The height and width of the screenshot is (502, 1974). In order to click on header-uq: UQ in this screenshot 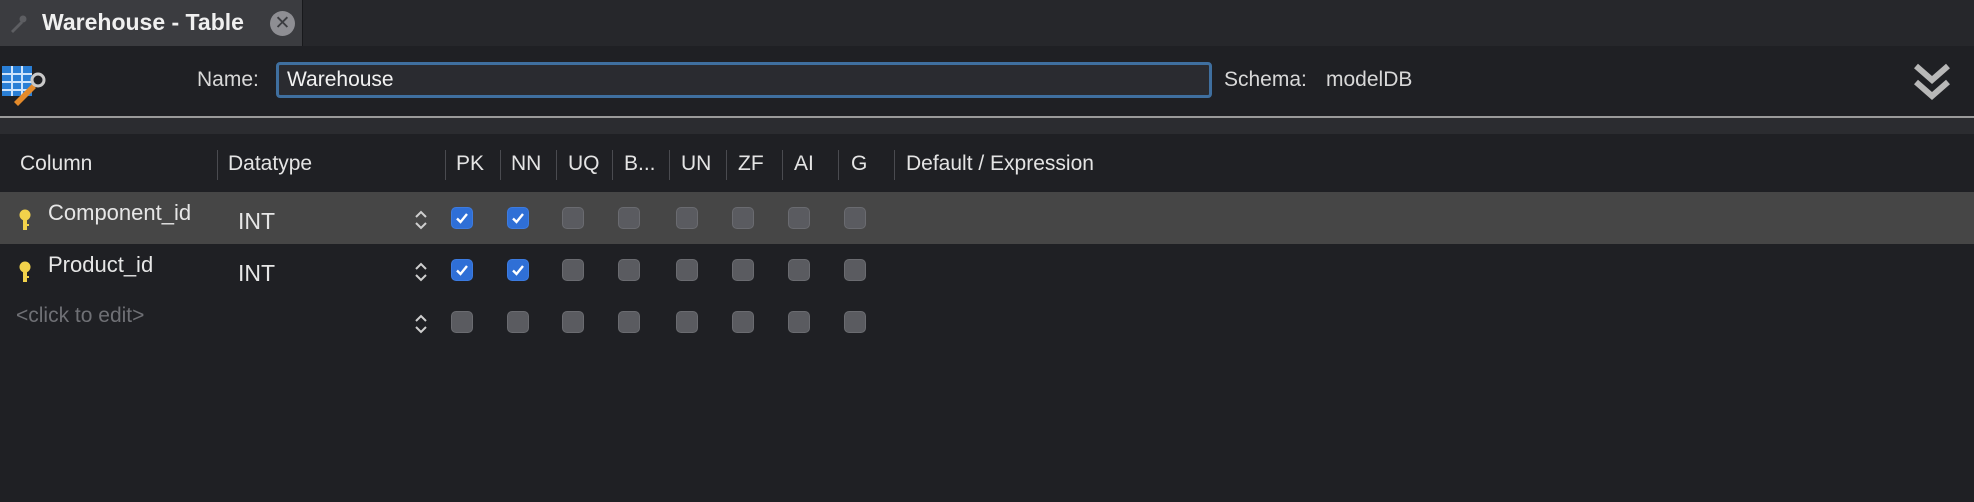, I will do `click(584, 164)`.